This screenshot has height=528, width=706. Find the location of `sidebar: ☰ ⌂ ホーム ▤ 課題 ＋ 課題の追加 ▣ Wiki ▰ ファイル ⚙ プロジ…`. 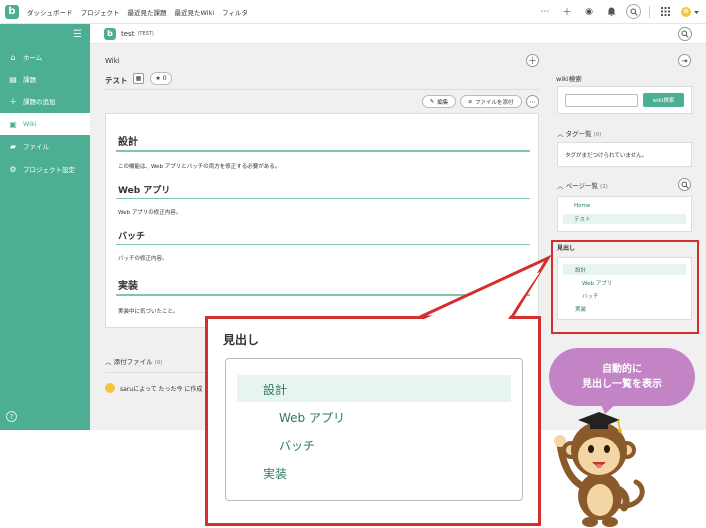

sidebar: ☰ ⌂ ホーム ▤ 課題 ＋ 課題の追加 ▣ Wiki ▰ ファイル ⚙ プロジ… is located at coordinates (45, 227).